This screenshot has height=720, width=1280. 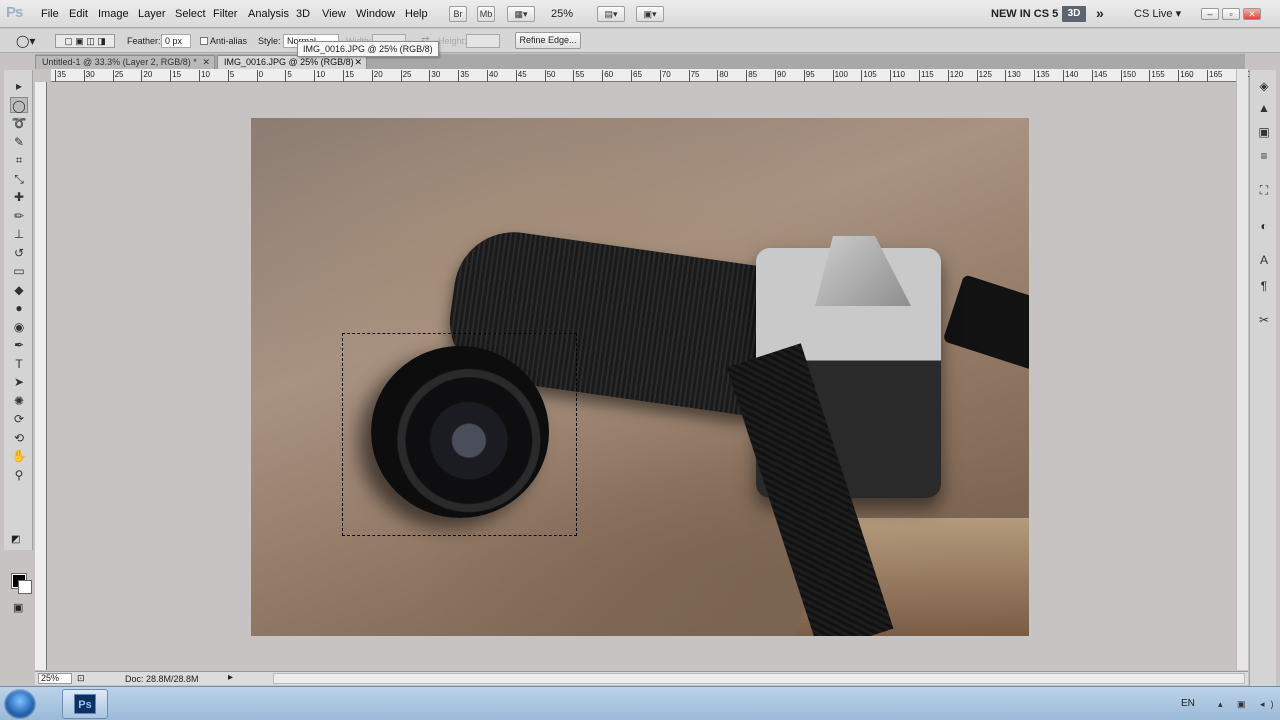 What do you see at coordinates (483, 41) in the screenshot?
I see `height-input` at bounding box center [483, 41].